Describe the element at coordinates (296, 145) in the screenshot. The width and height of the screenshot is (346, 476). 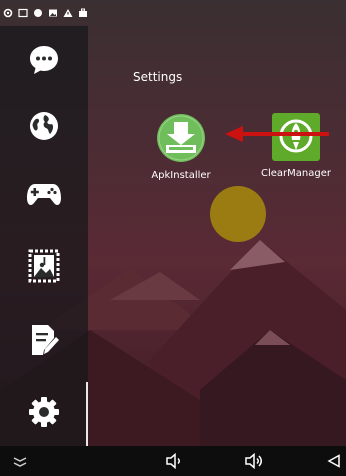
I see `app-clearmanager: ClearManager` at that location.